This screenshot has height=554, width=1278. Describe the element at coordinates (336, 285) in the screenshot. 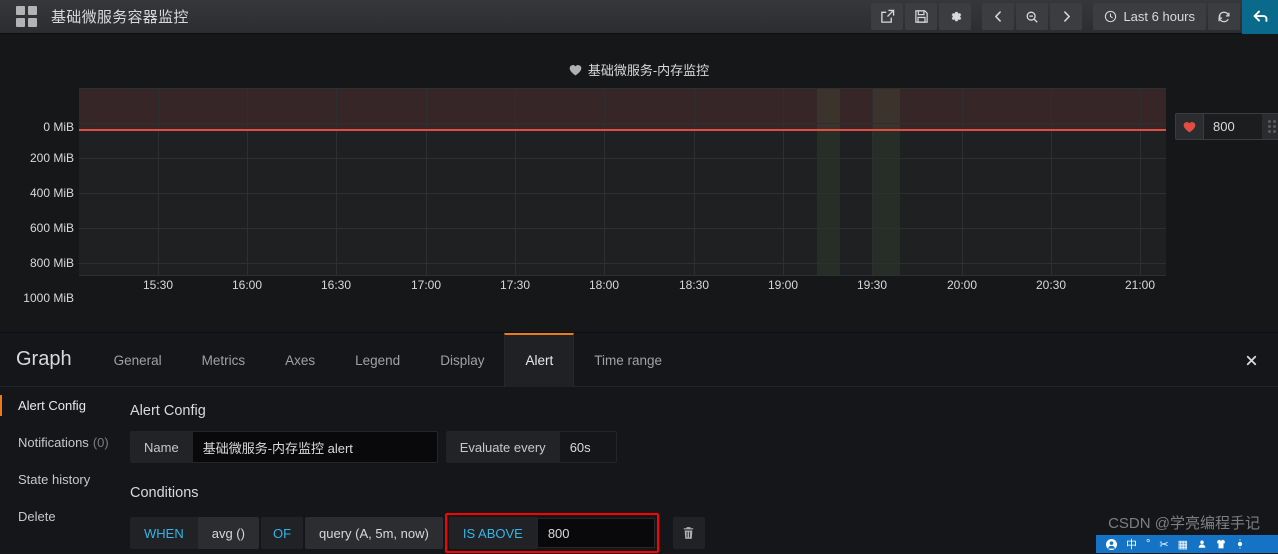

I see `x-tick-label: 16:30` at that location.